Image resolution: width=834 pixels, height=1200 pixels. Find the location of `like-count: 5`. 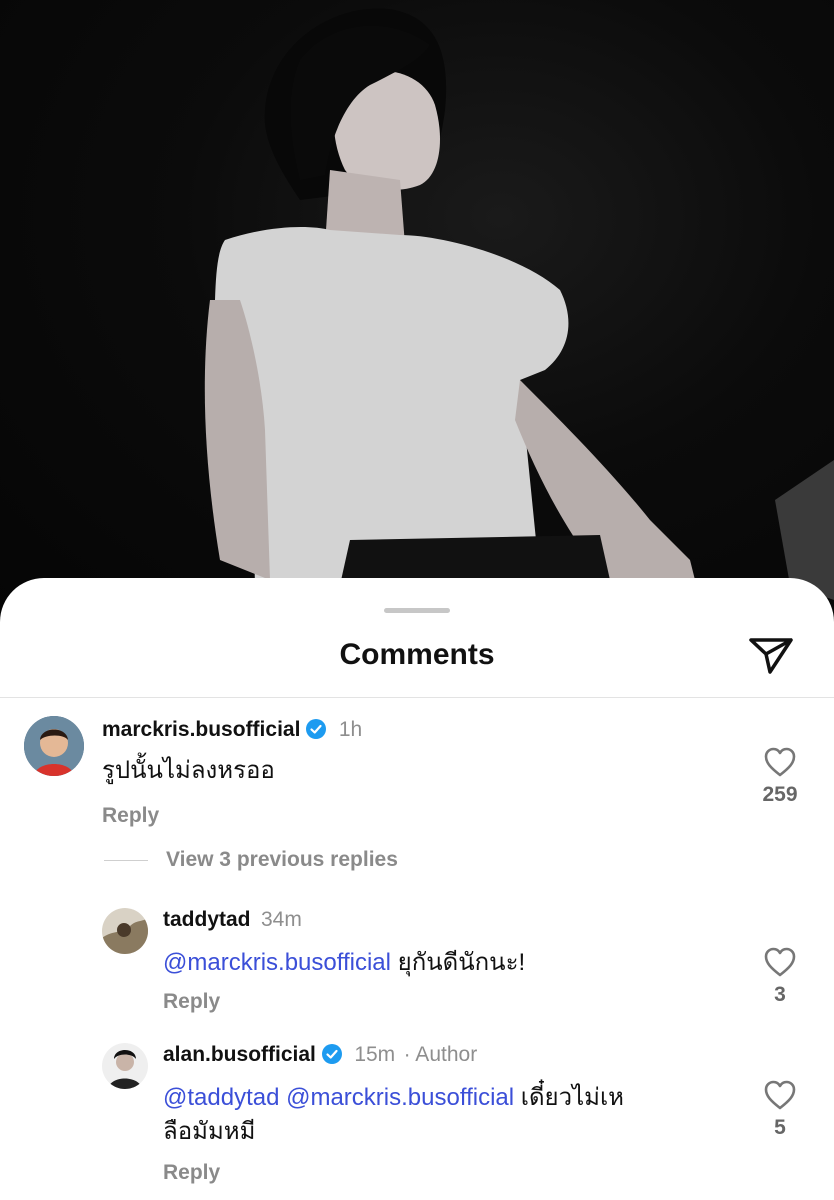

like-count: 5 is located at coordinates (780, 1127).